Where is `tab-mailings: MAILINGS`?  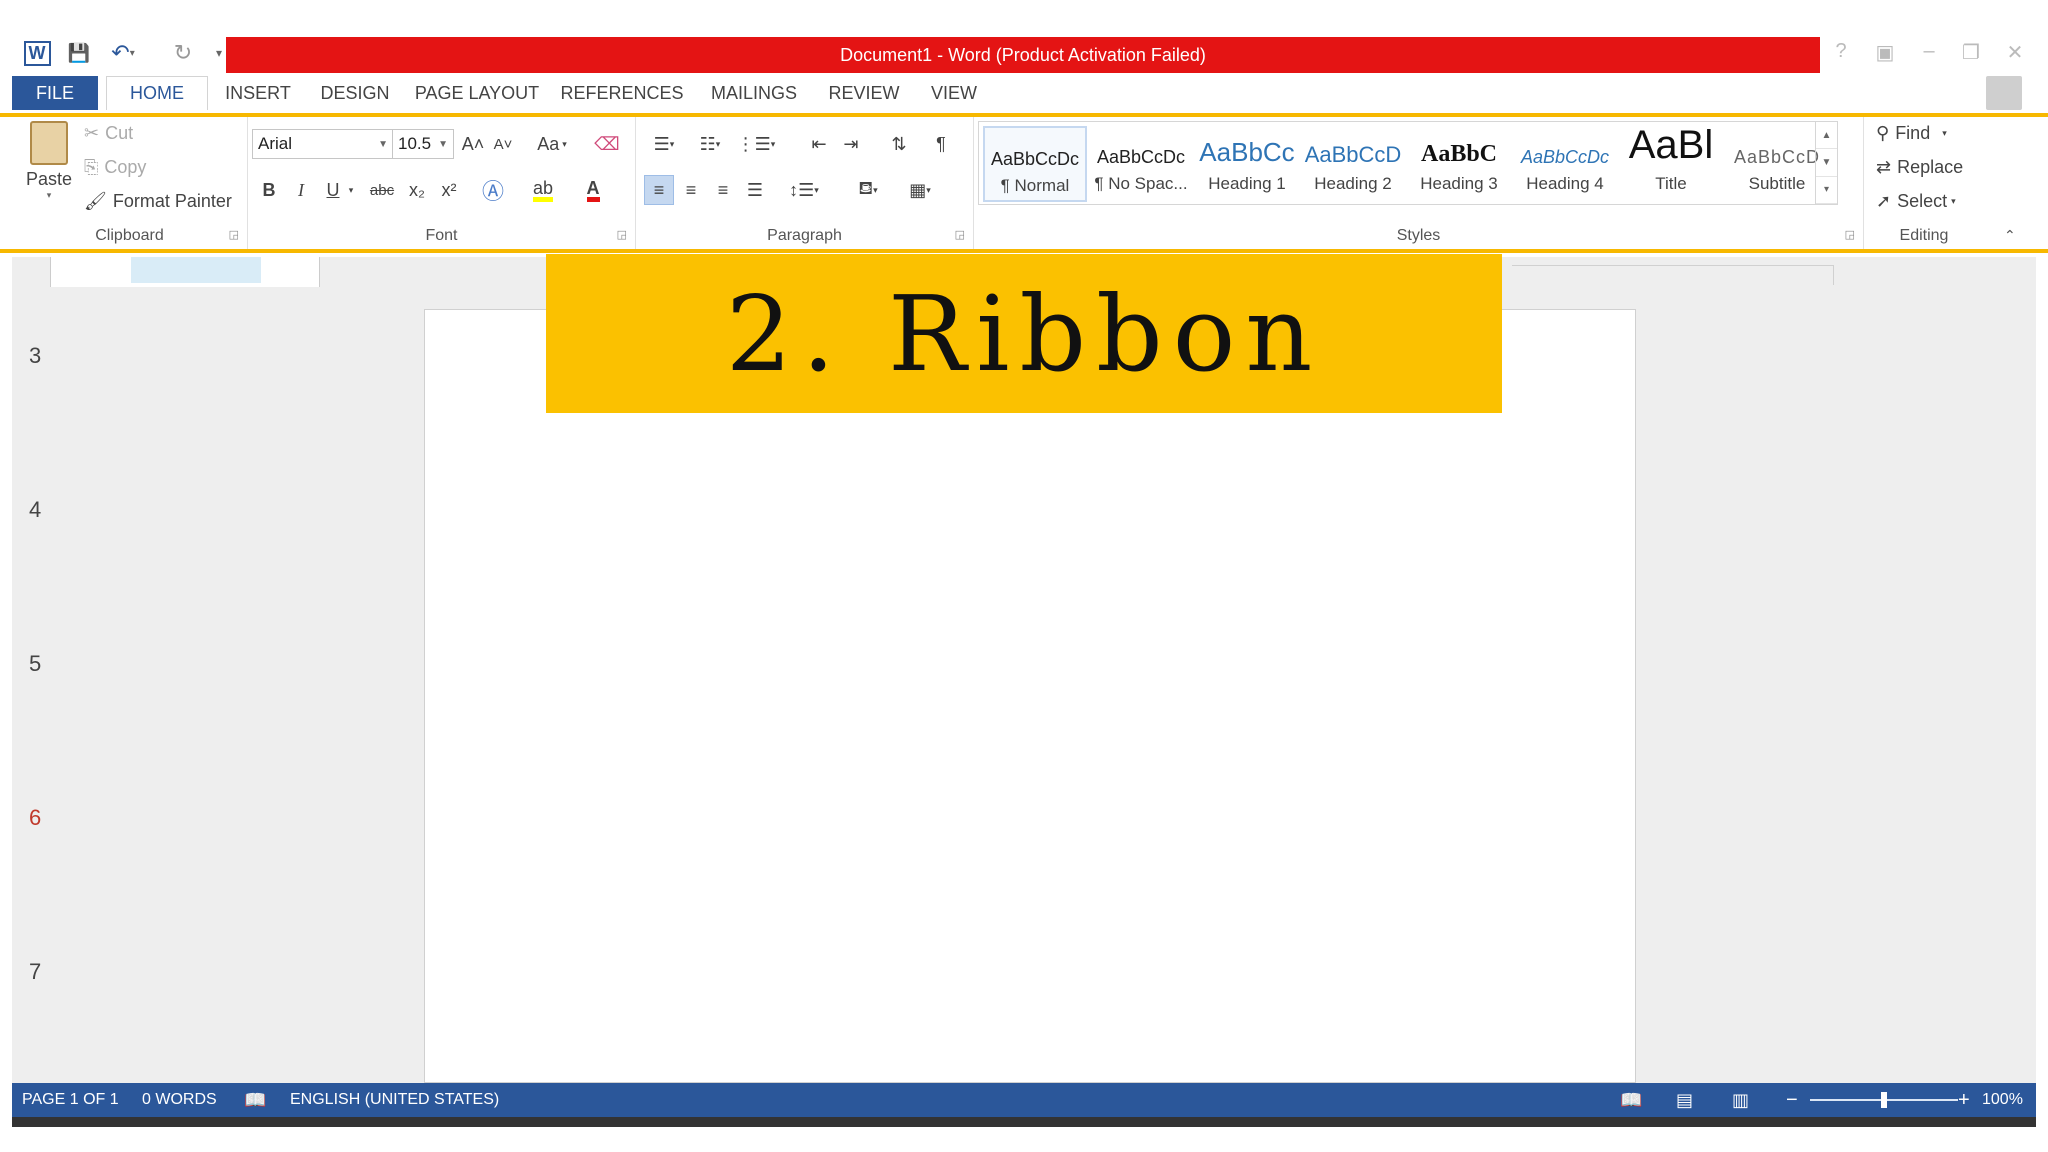 tab-mailings: MAILINGS is located at coordinates (754, 93).